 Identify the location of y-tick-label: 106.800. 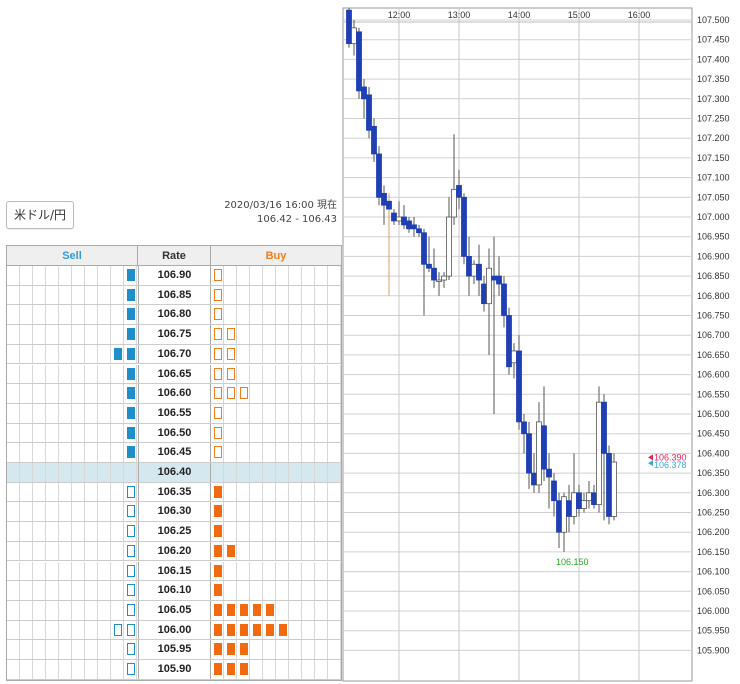
(713, 296).